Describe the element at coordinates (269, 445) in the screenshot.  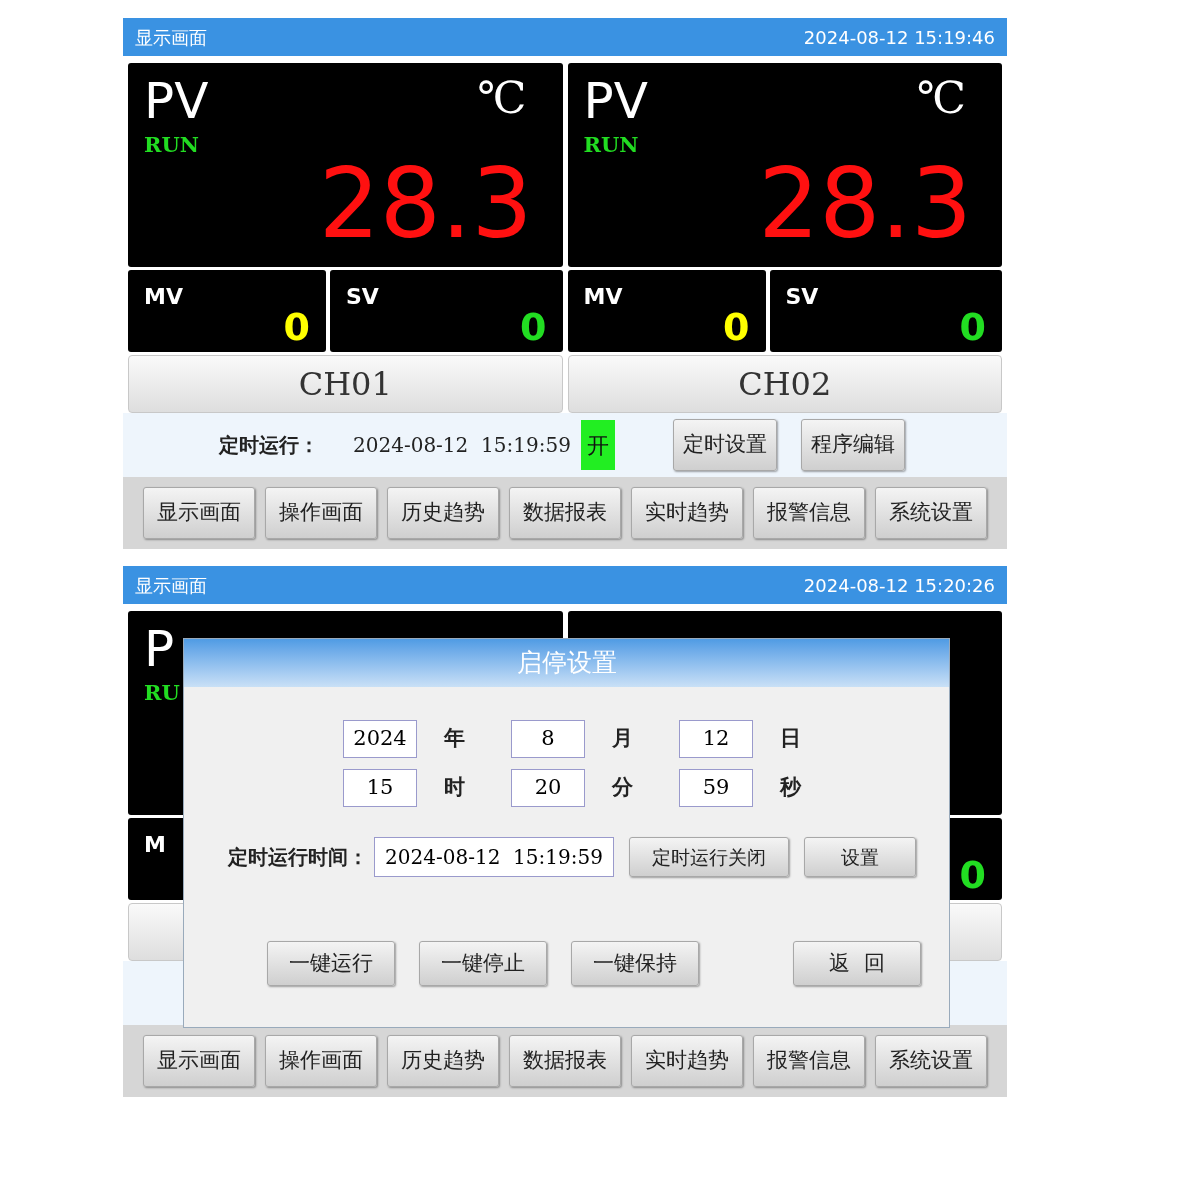
I see `timer-label: 定时运行：` at that location.